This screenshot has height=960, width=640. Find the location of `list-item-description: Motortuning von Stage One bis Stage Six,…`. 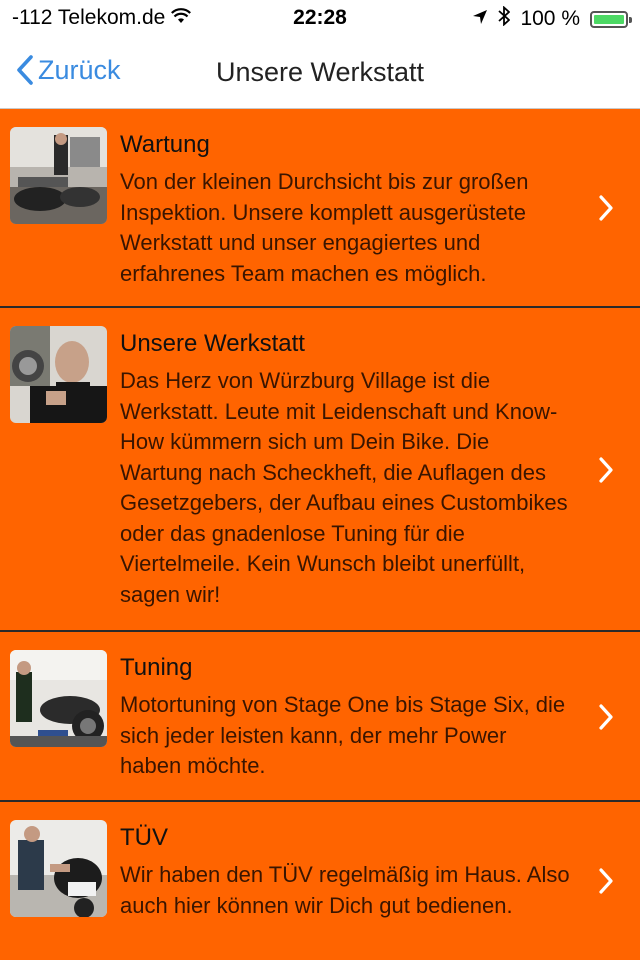

list-item-description: Motortuning von Stage One bis Stage Six,… is located at coordinates (343, 735).